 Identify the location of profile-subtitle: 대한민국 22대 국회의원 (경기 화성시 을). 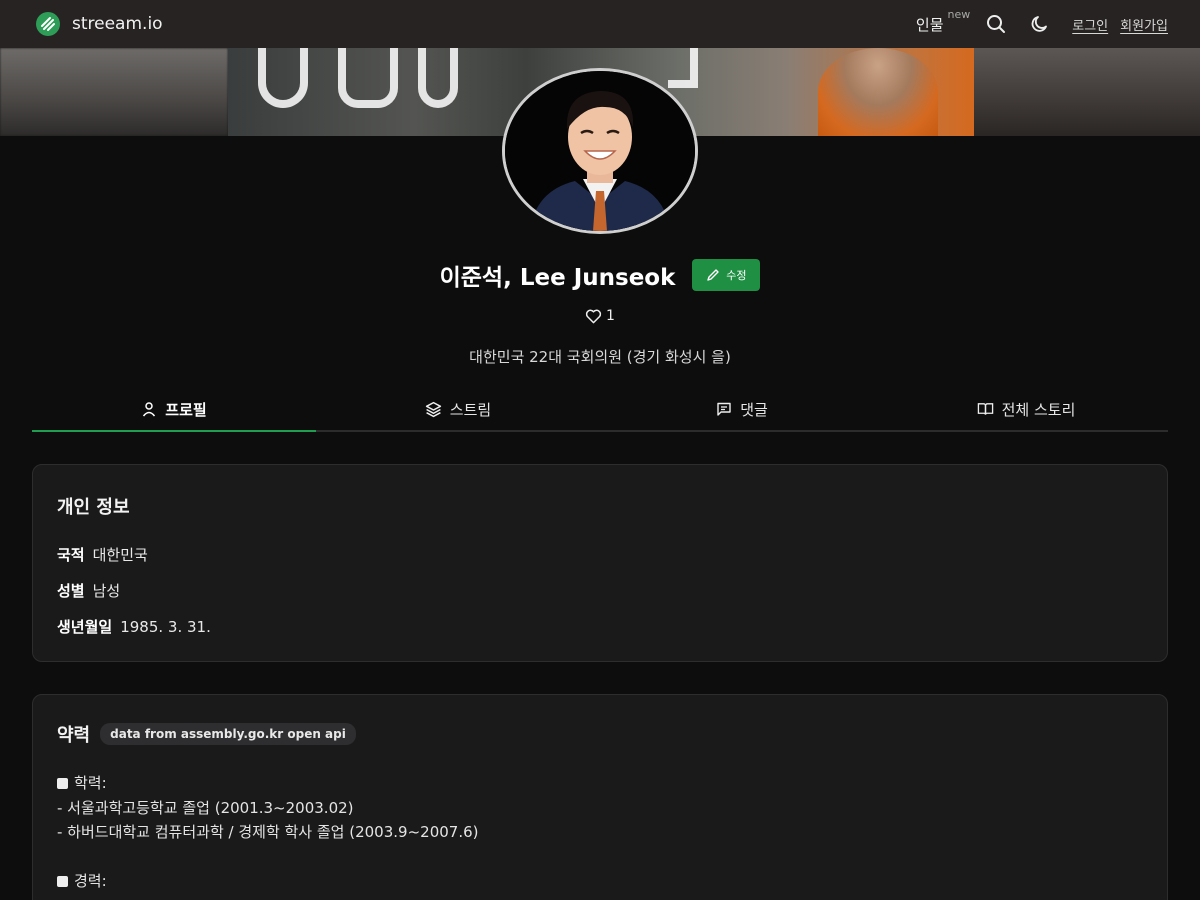
(600, 357).